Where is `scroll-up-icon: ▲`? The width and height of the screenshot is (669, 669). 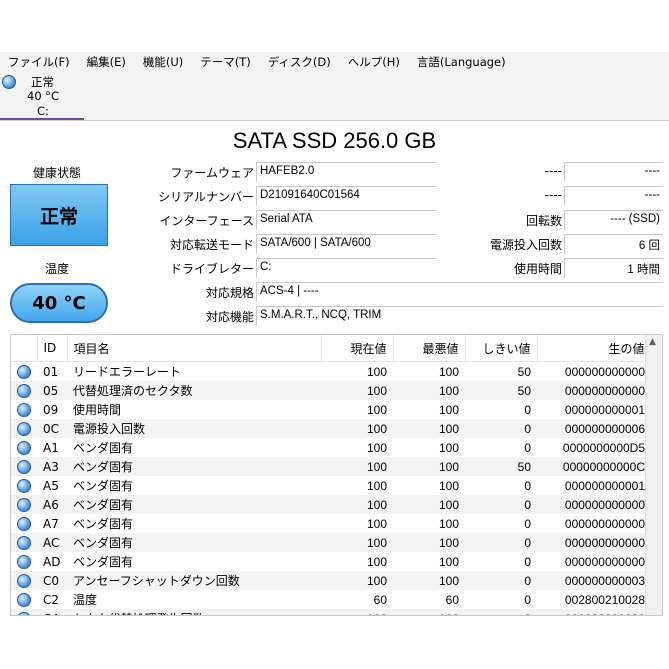
scroll-up-icon: ▲ is located at coordinates (652, 342).